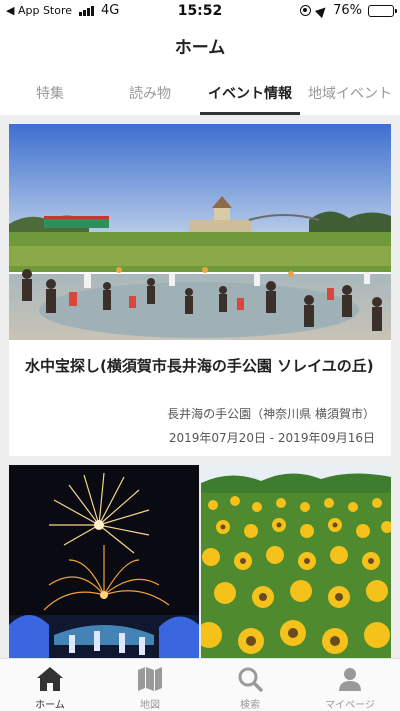 Image resolution: width=400 pixels, height=711 pixels. I want to click on nav-mypage: マイページ, so click(350, 685).